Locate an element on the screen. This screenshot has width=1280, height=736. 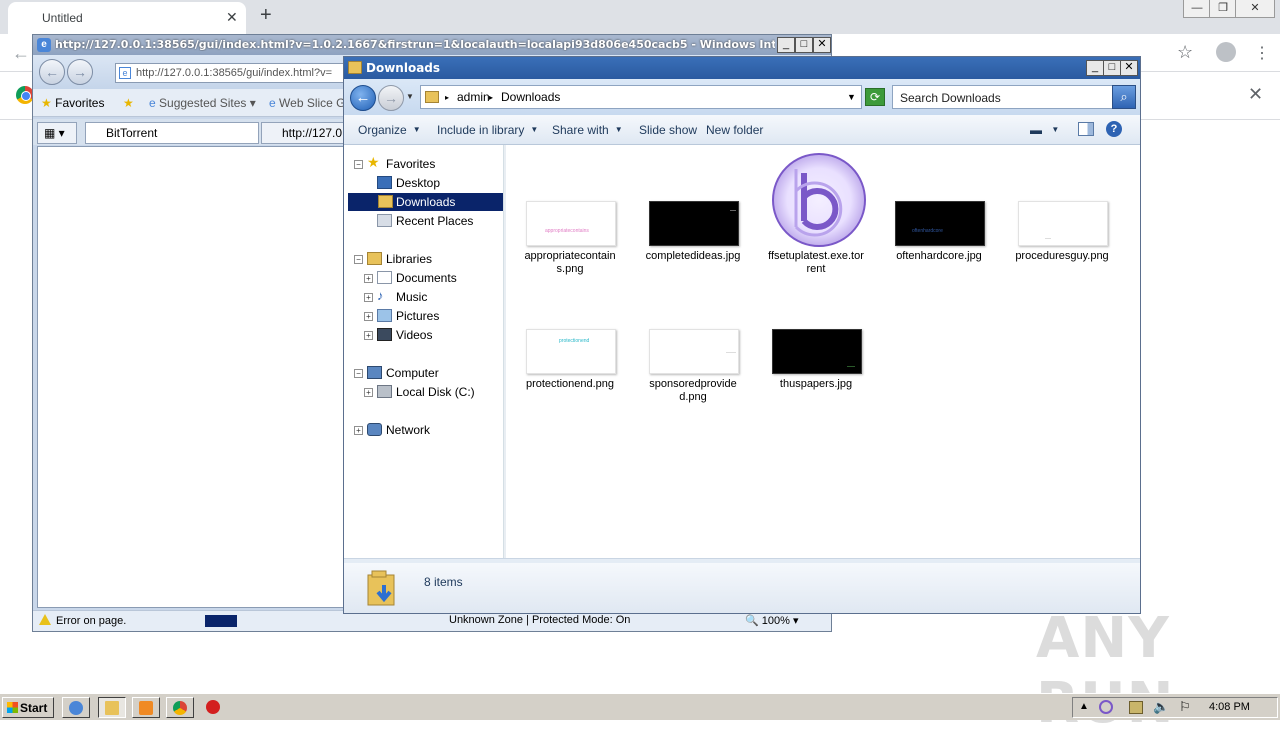
explorer-close-button: ✕ is located at coordinates (1129, 68).